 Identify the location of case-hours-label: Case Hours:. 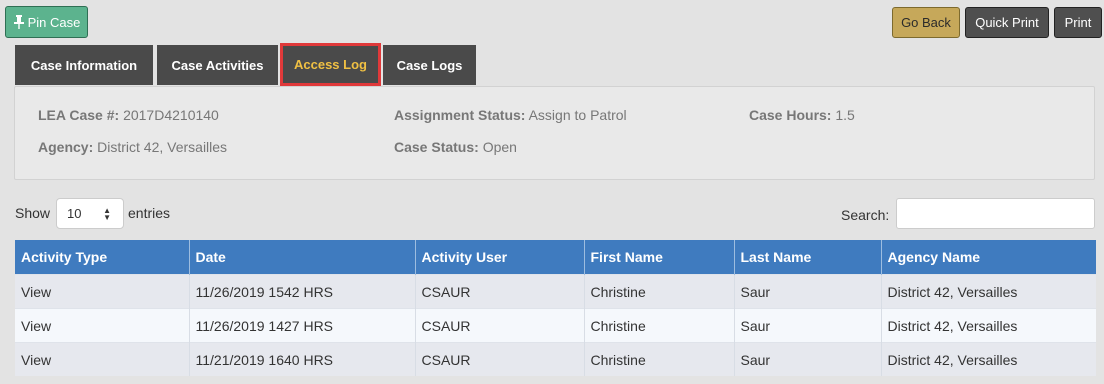
(790, 115).